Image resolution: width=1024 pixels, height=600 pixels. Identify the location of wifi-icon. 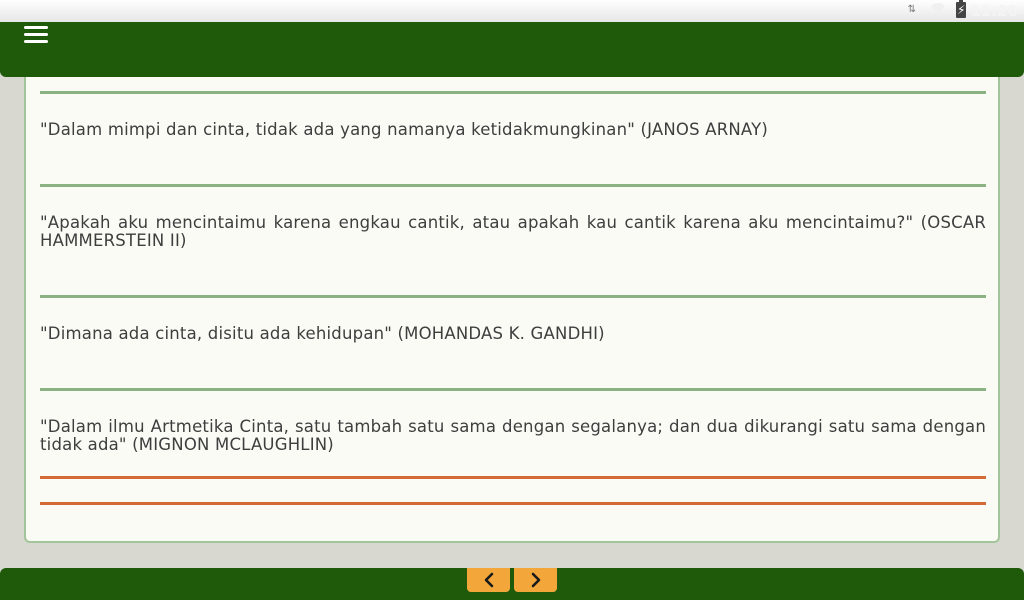
(938, 9).